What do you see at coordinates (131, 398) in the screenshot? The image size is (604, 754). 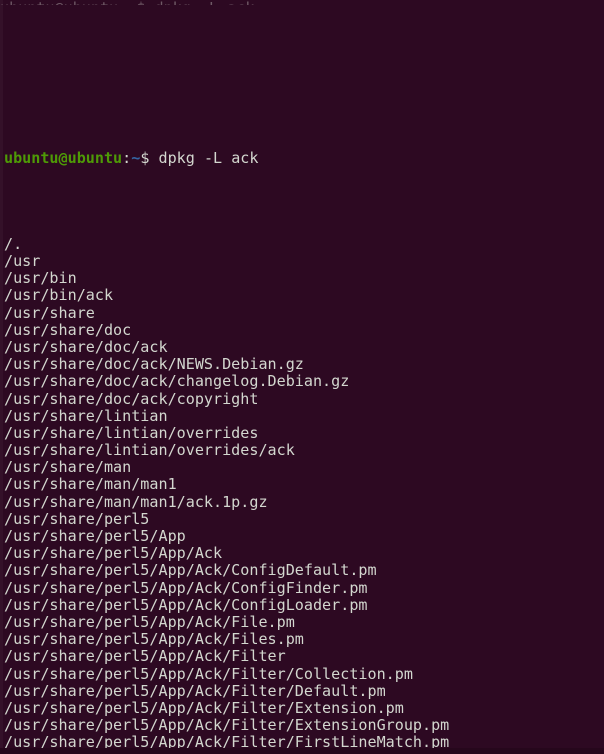 I see `output-line: /usr/share/doc/ack/copyright` at bounding box center [131, 398].